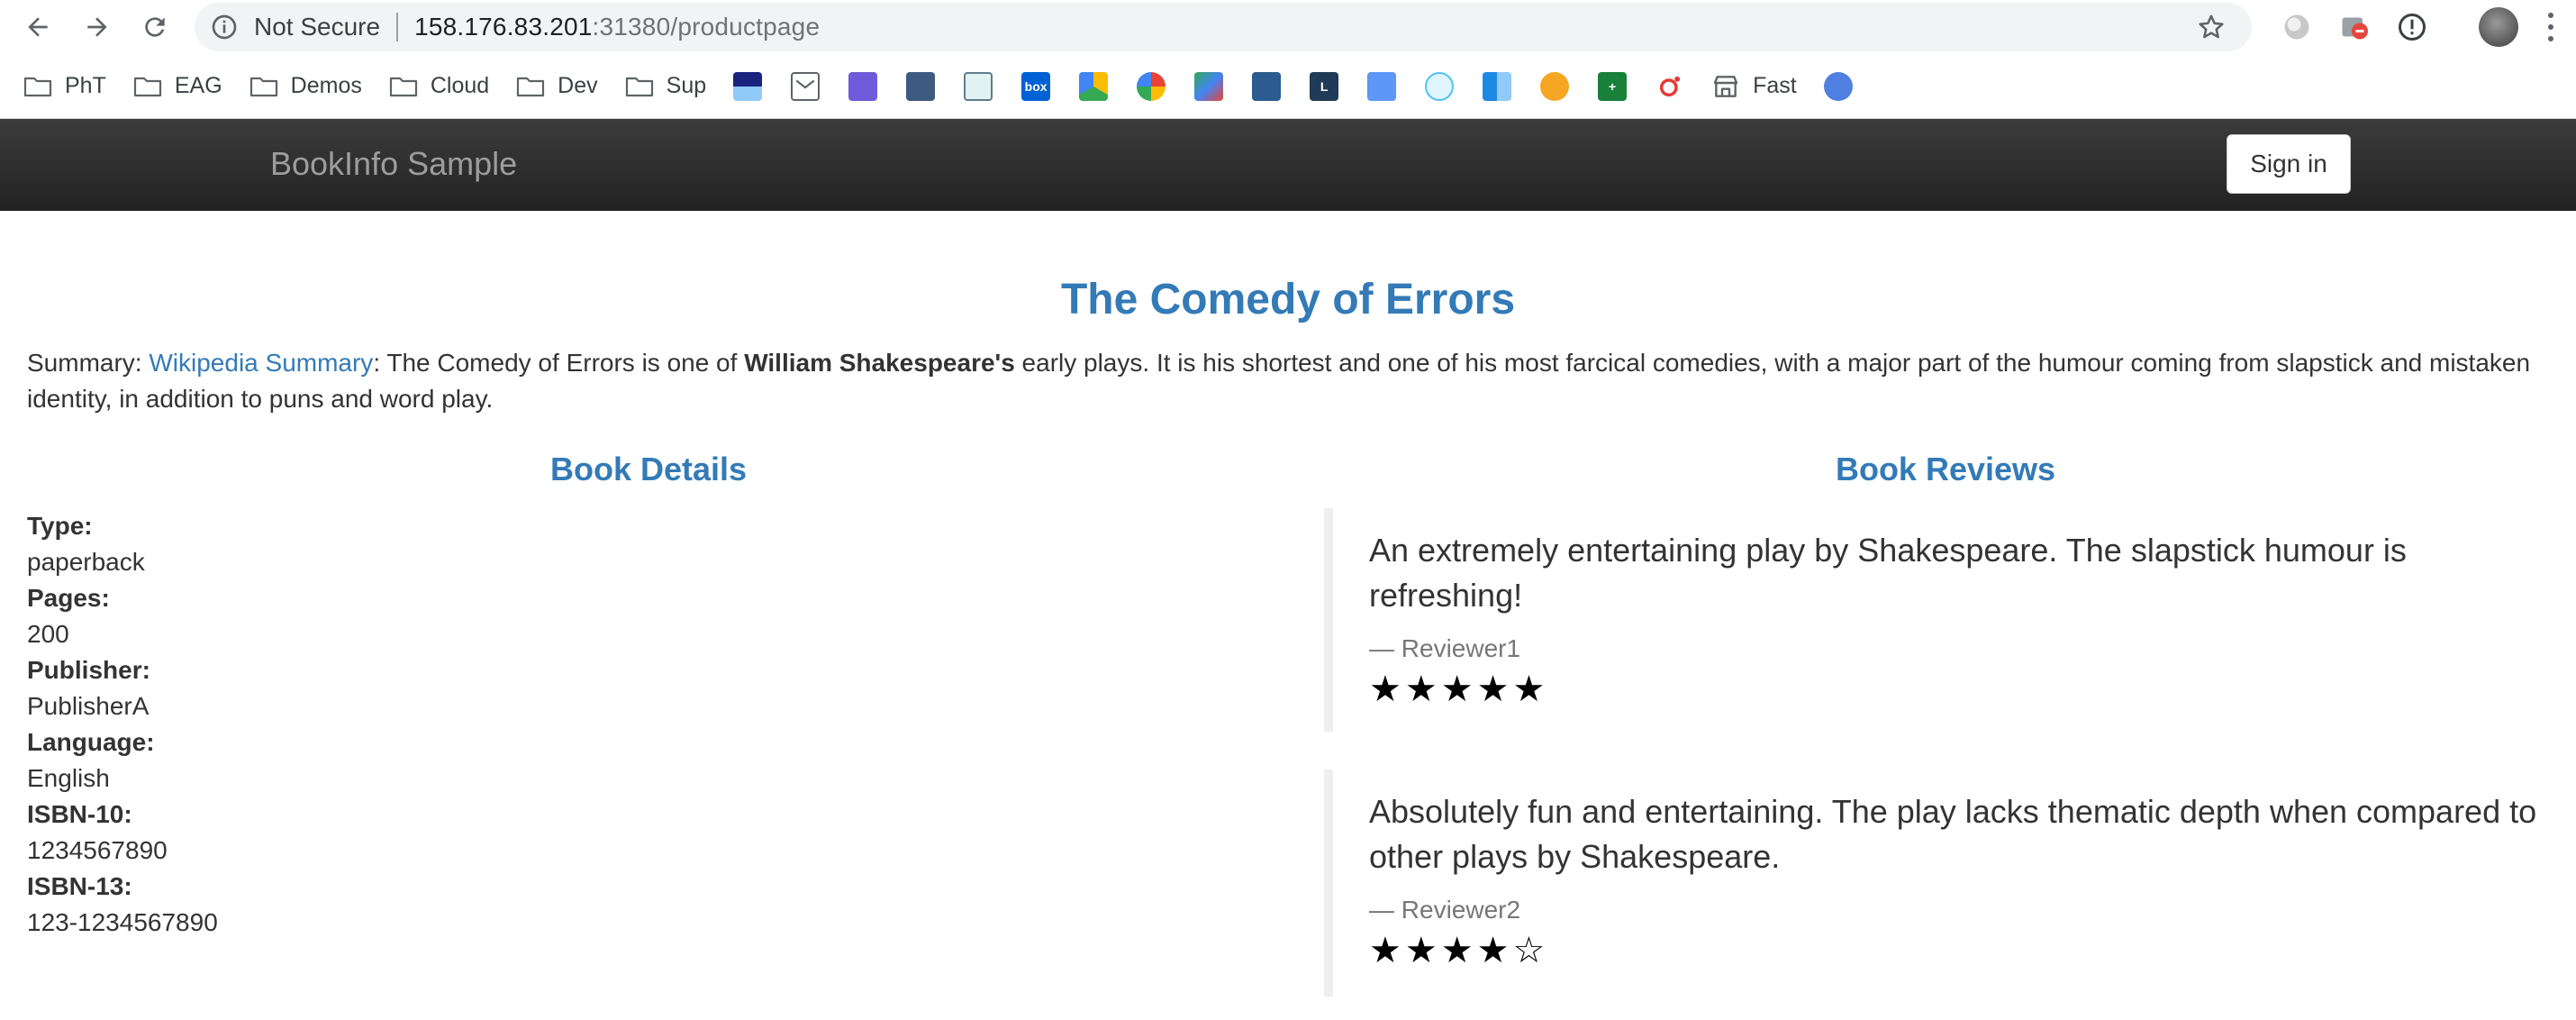  What do you see at coordinates (1555, 86) in the screenshot?
I see `bookmark-coin-icon` at bounding box center [1555, 86].